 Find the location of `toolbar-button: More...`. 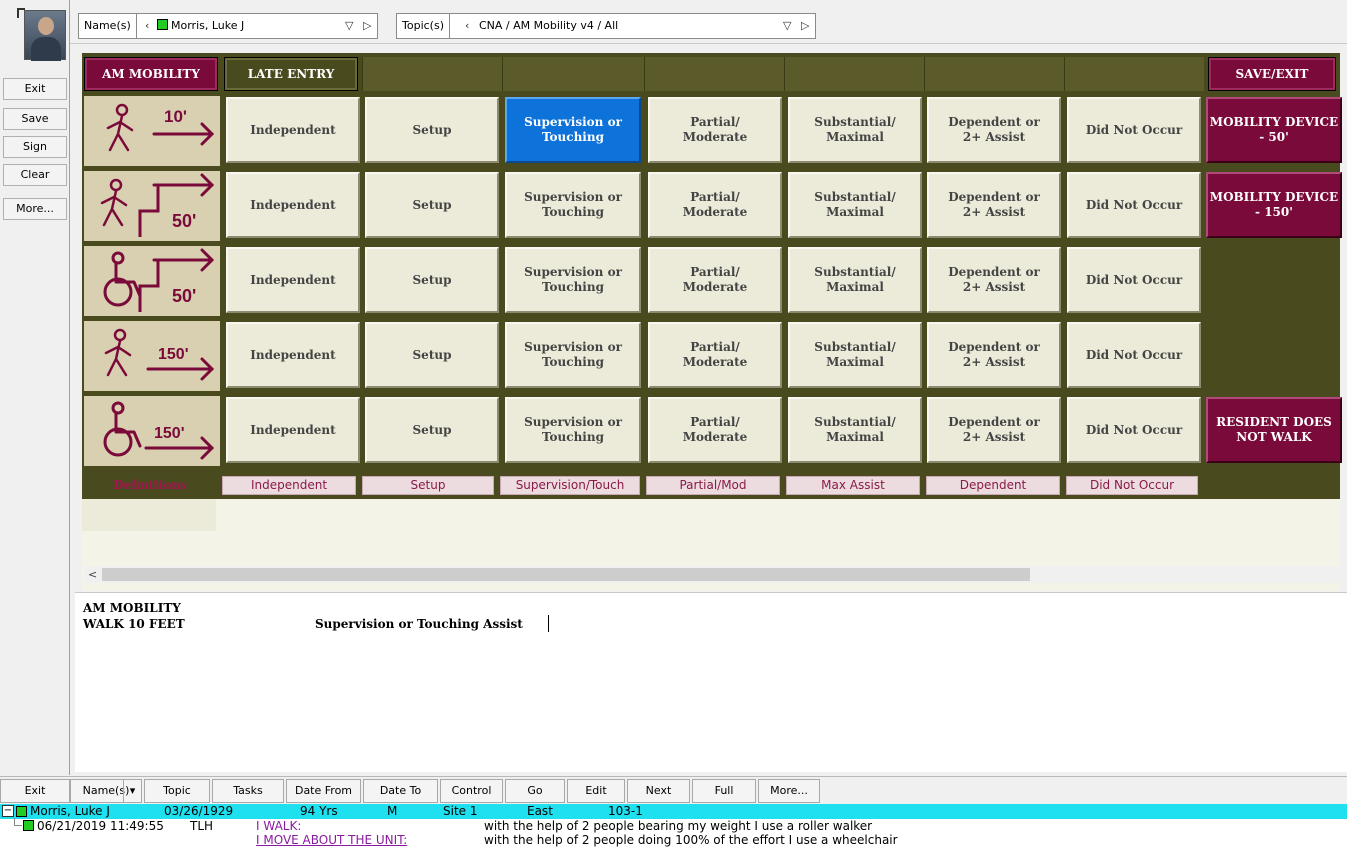

toolbar-button: More... is located at coordinates (789, 791).